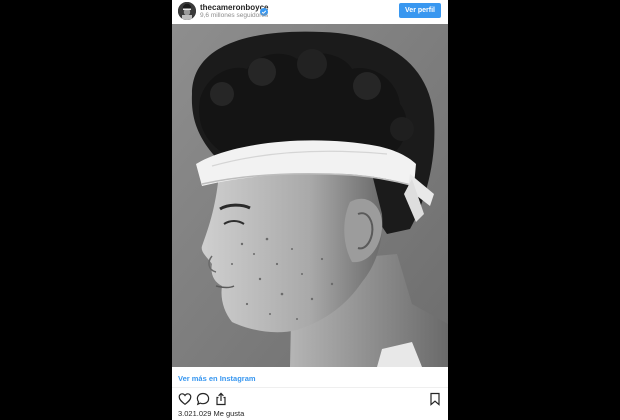  I want to click on verified-badge-icon, so click(264, 9).